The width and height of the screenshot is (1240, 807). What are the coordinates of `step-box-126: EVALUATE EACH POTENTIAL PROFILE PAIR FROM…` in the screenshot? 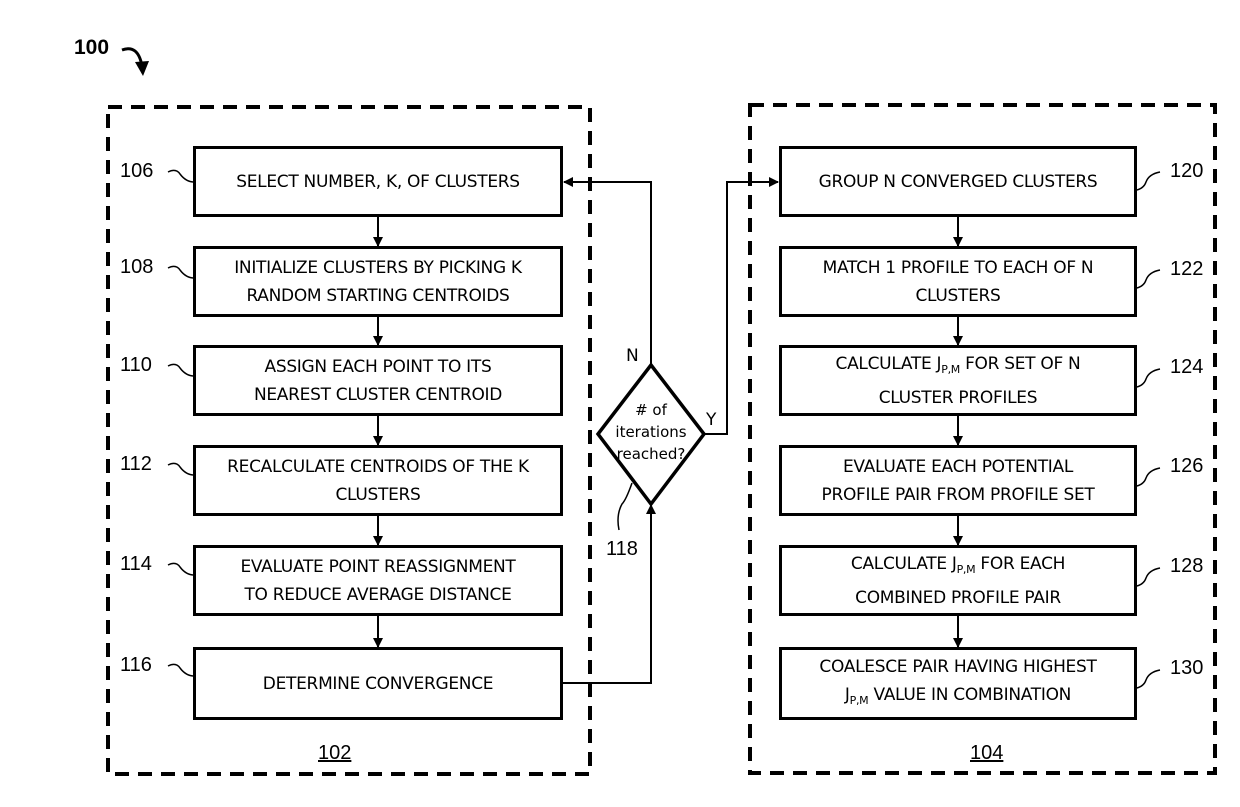 It's located at (958, 480).